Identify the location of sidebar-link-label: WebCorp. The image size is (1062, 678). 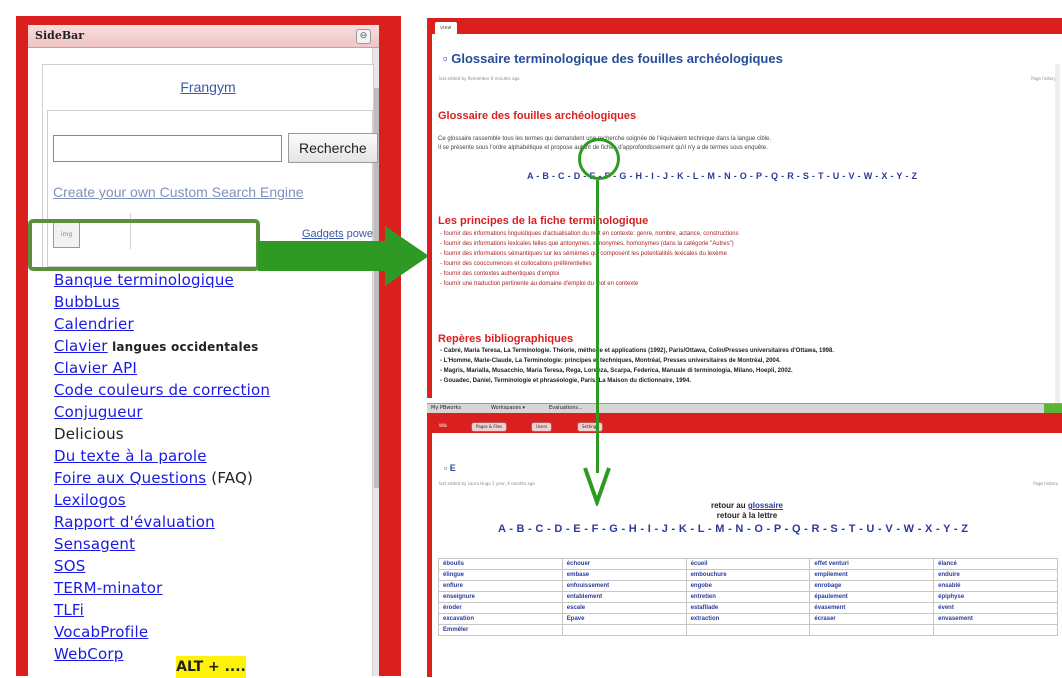
(88, 654).